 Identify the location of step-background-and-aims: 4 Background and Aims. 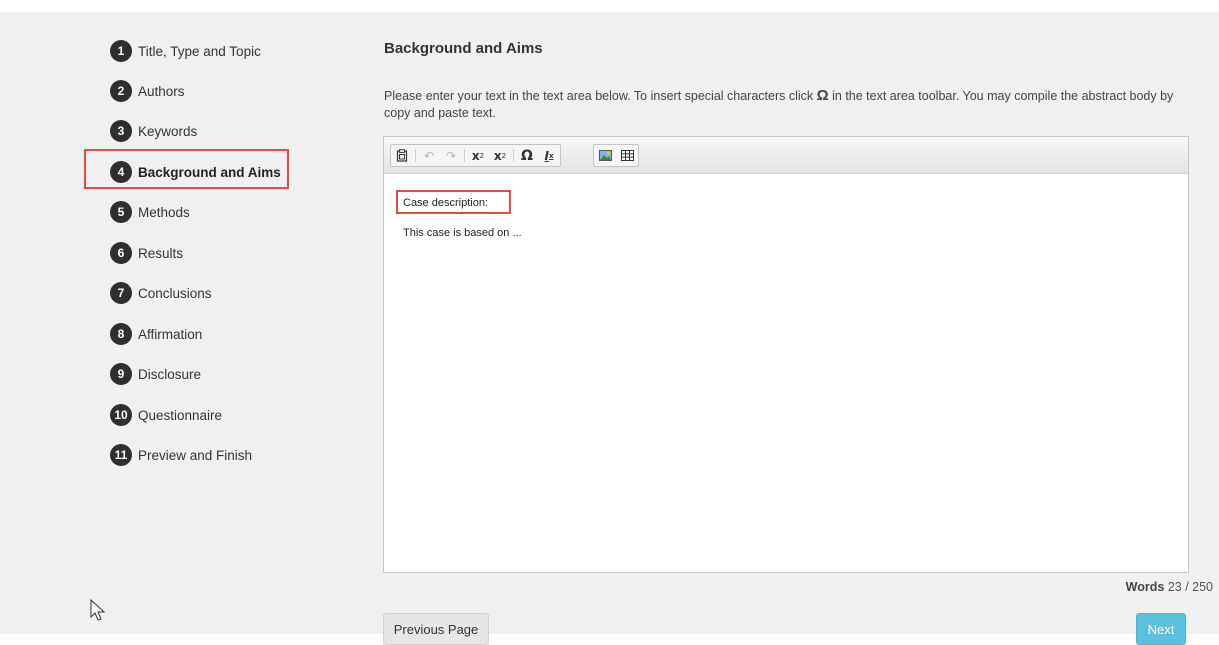
(195, 172).